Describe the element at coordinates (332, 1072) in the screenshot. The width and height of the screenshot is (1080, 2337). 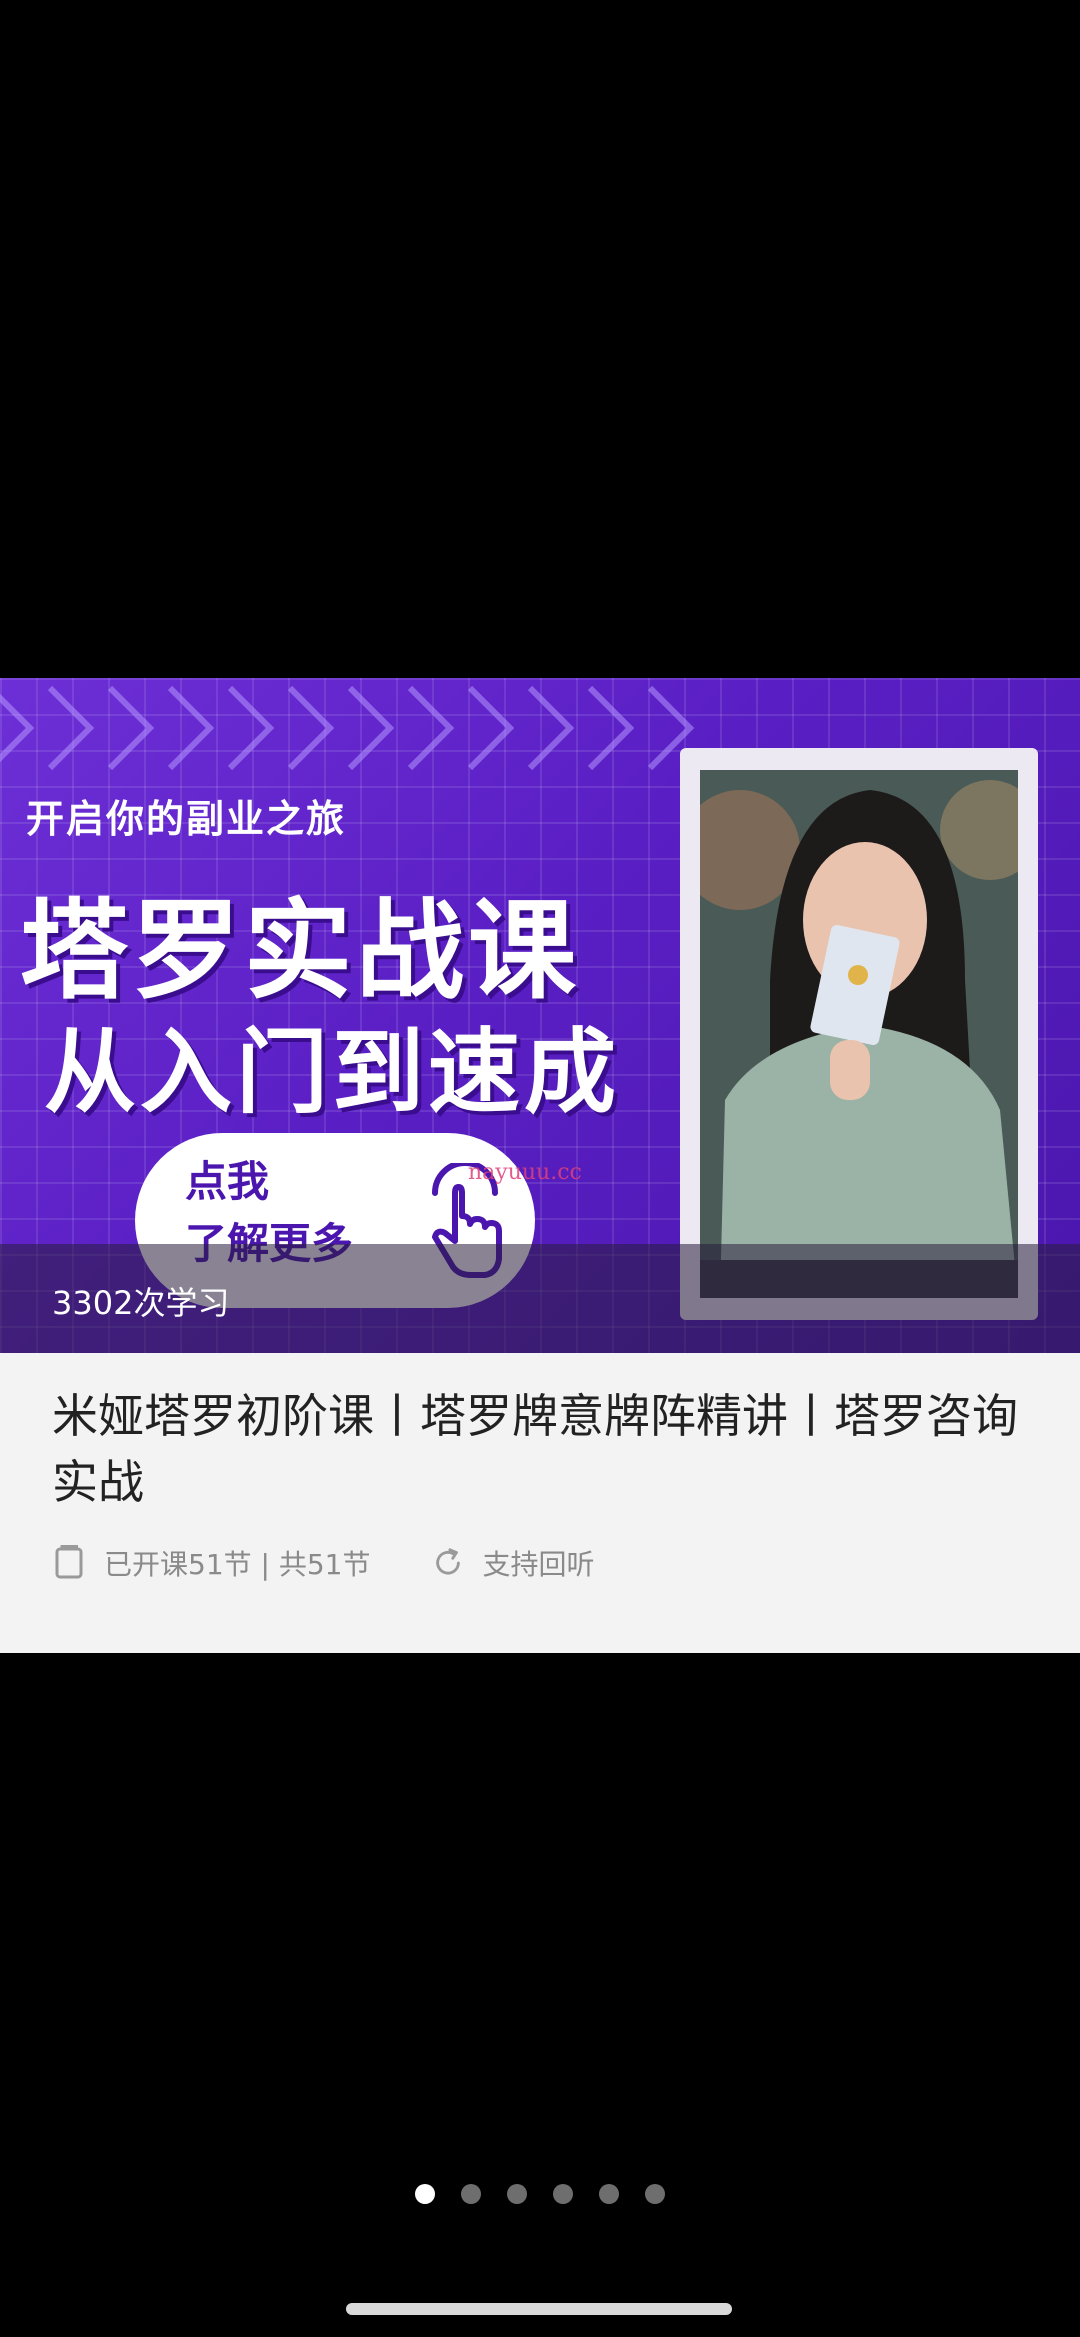
I see `banner-title-line2: 从入门到速成` at that location.